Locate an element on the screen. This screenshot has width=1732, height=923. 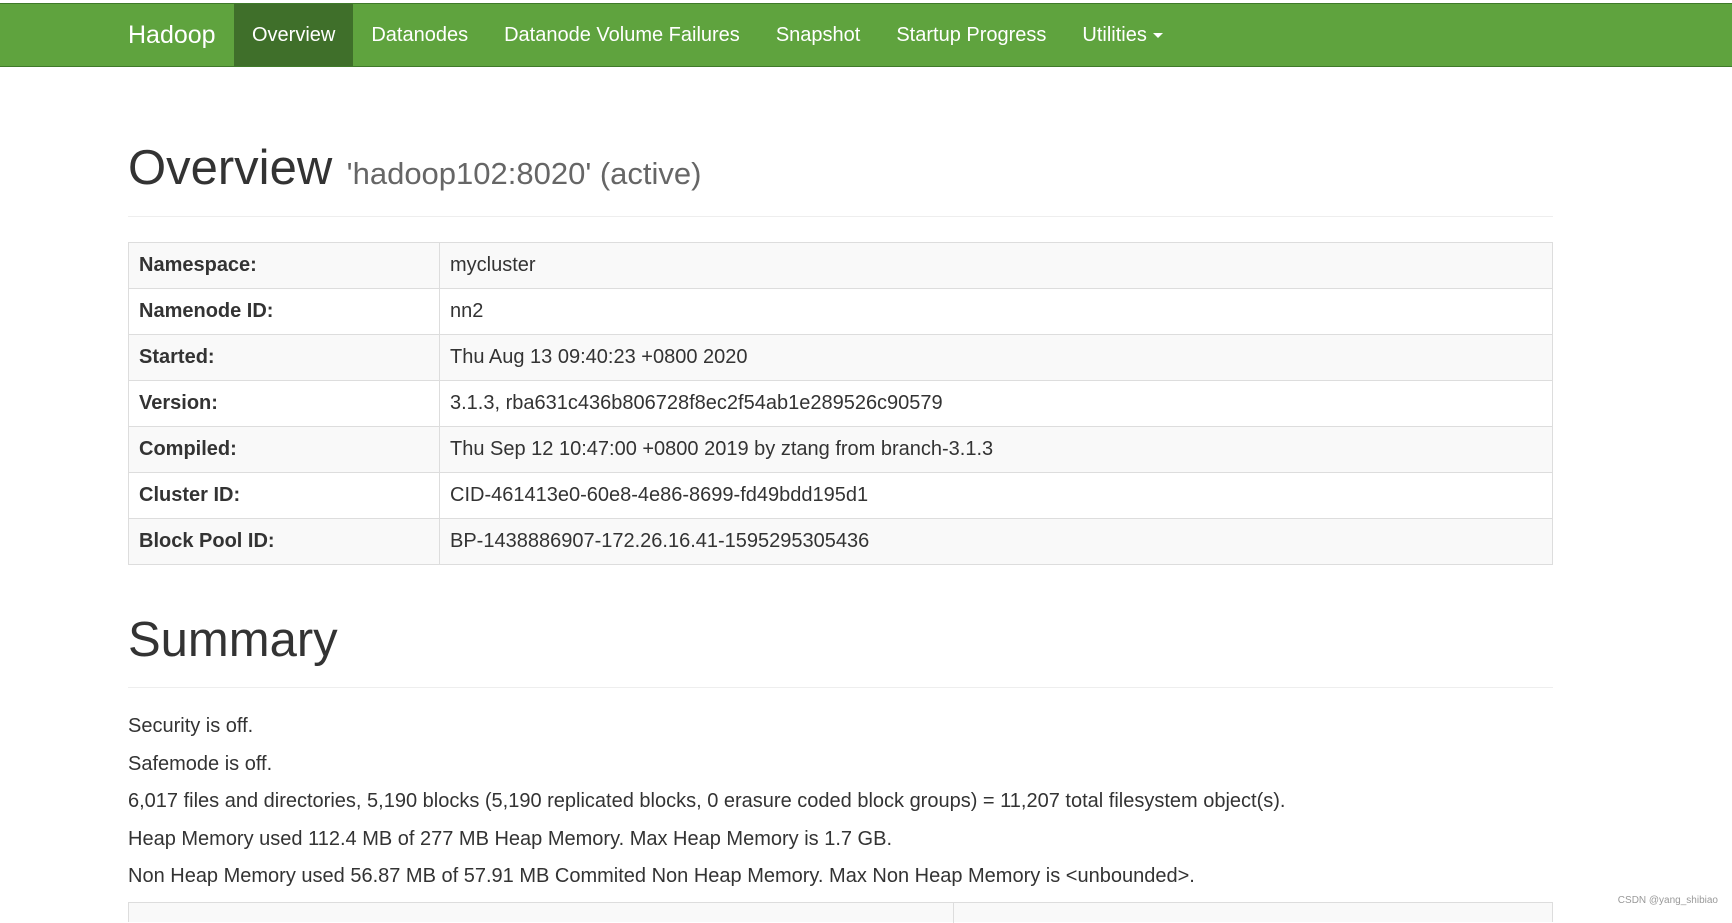
summary-security-status: Security is off. is located at coordinates (191, 726).